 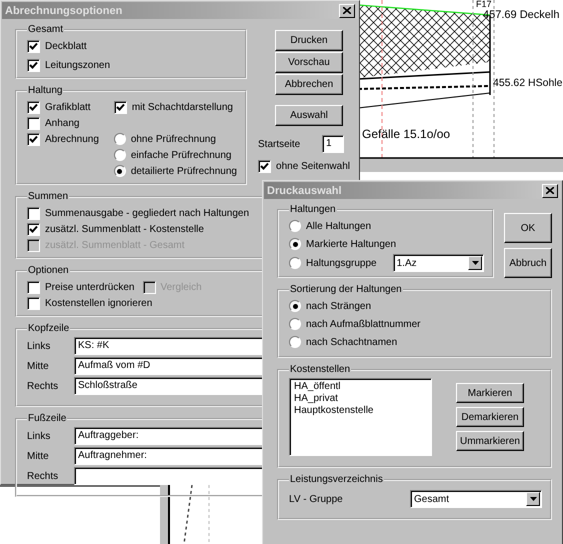 What do you see at coordinates (438, 263) in the screenshot?
I see `dropdown: 1.Az` at bounding box center [438, 263].